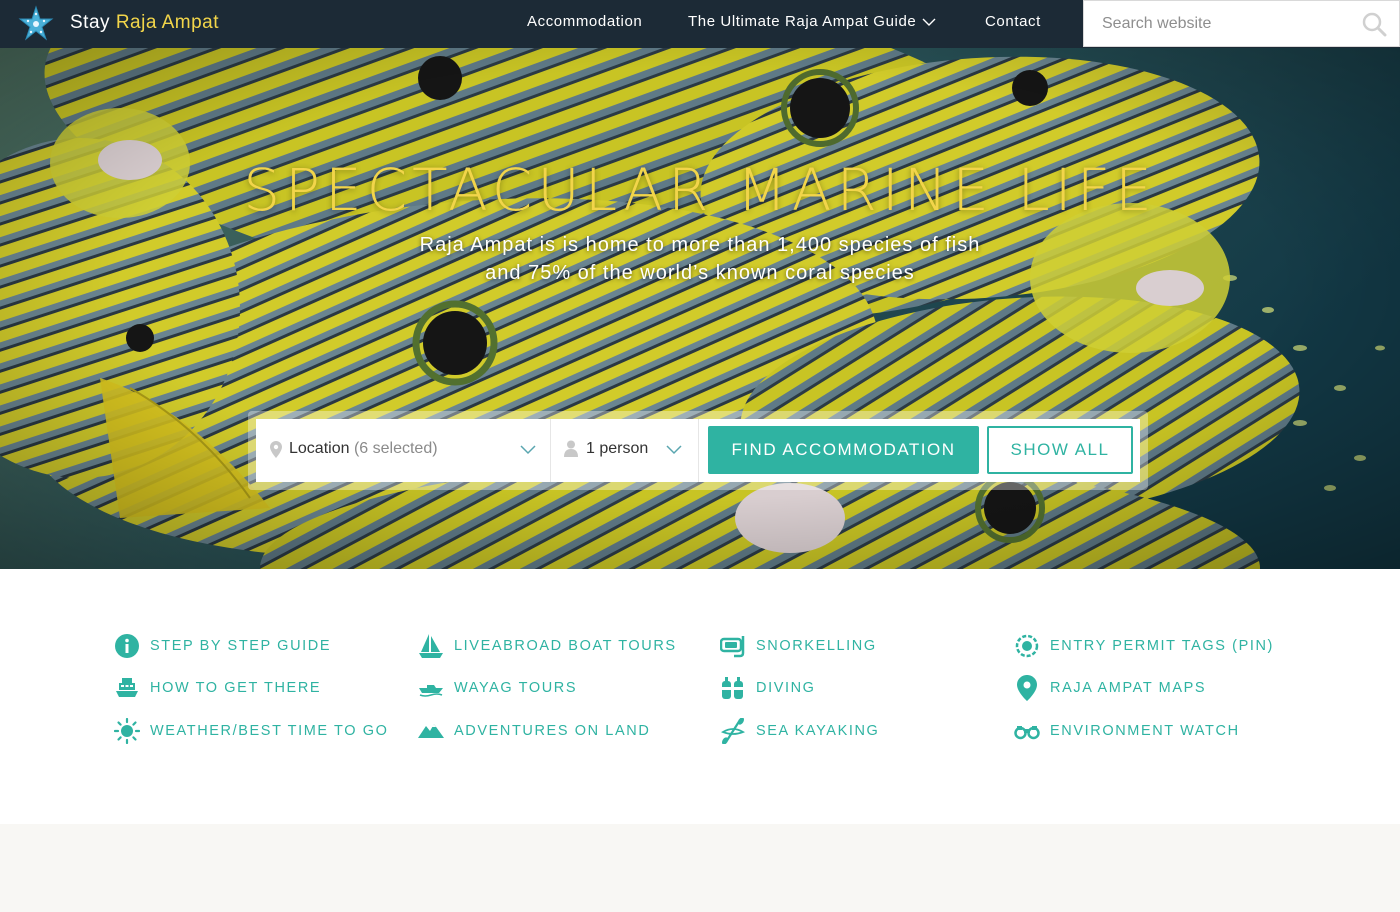 This screenshot has height=912, width=1400. Describe the element at coordinates (733, 731) in the screenshot. I see `kayak-paddle-icon` at that location.